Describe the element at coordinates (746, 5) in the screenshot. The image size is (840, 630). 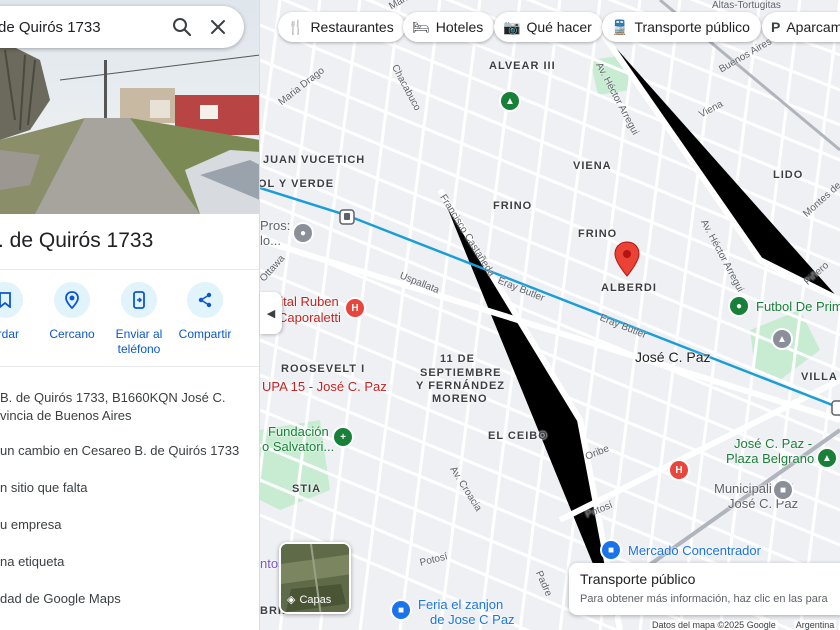
I see `street-label: Altas-Tortugitas` at that location.